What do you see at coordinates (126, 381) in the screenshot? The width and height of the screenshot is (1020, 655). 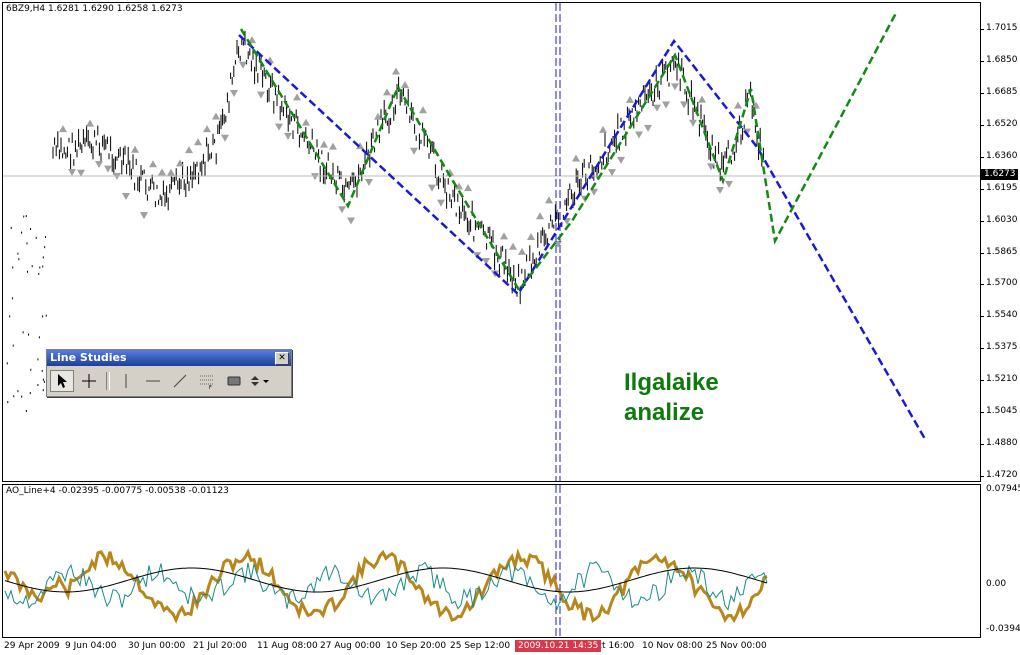 I see `vertical-line-icon` at bounding box center [126, 381].